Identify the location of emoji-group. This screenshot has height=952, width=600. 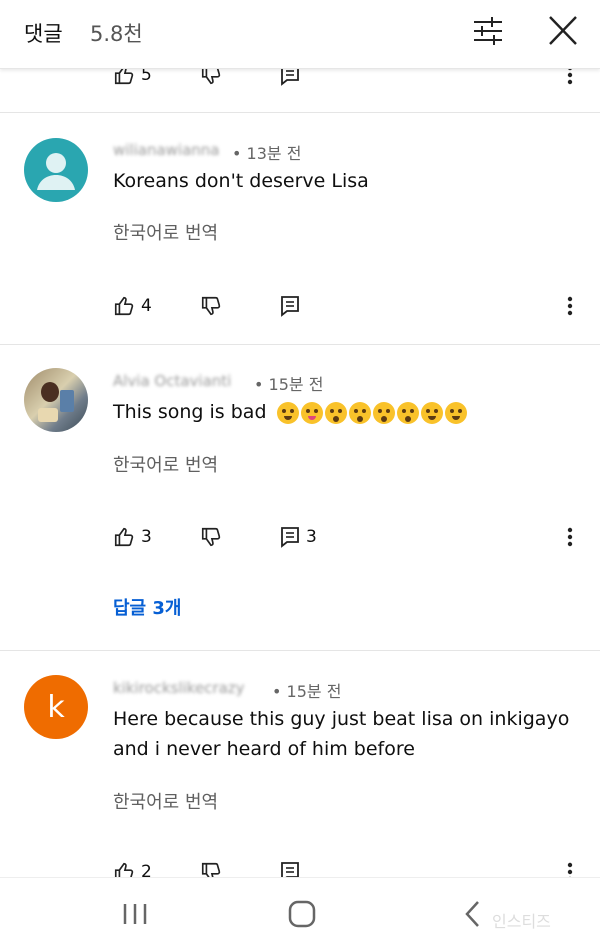
(371, 412).